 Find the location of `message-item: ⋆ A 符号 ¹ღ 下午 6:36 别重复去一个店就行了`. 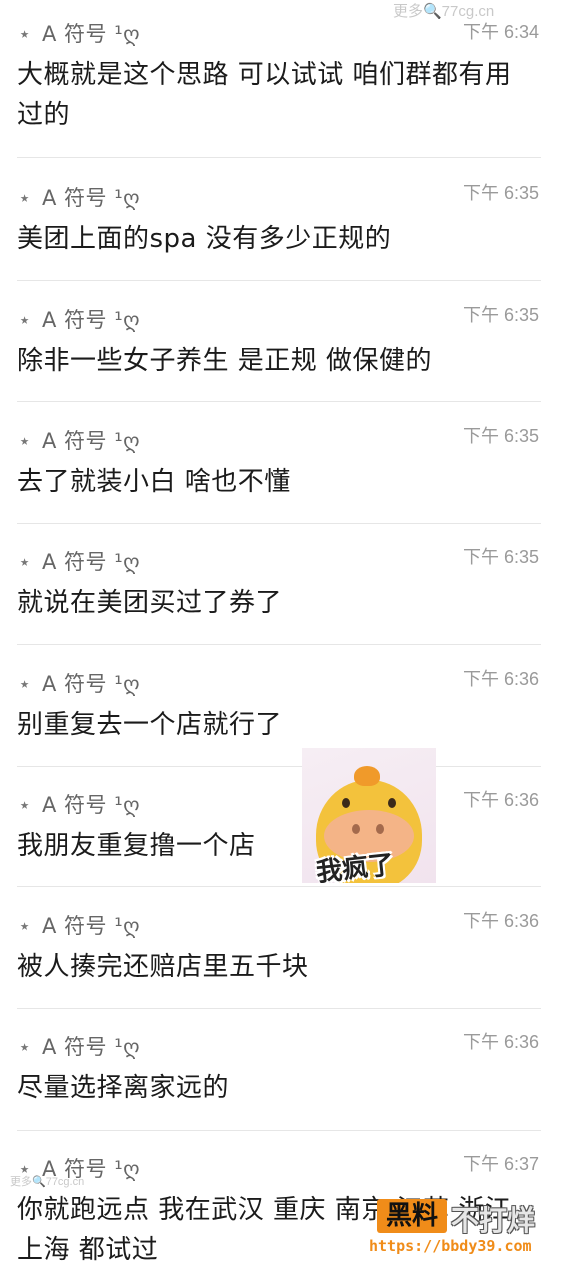

message-item: ⋆ A 符号 ¹ღ 下午 6:36 别重复去一个店就行了 is located at coordinates (284, 709).